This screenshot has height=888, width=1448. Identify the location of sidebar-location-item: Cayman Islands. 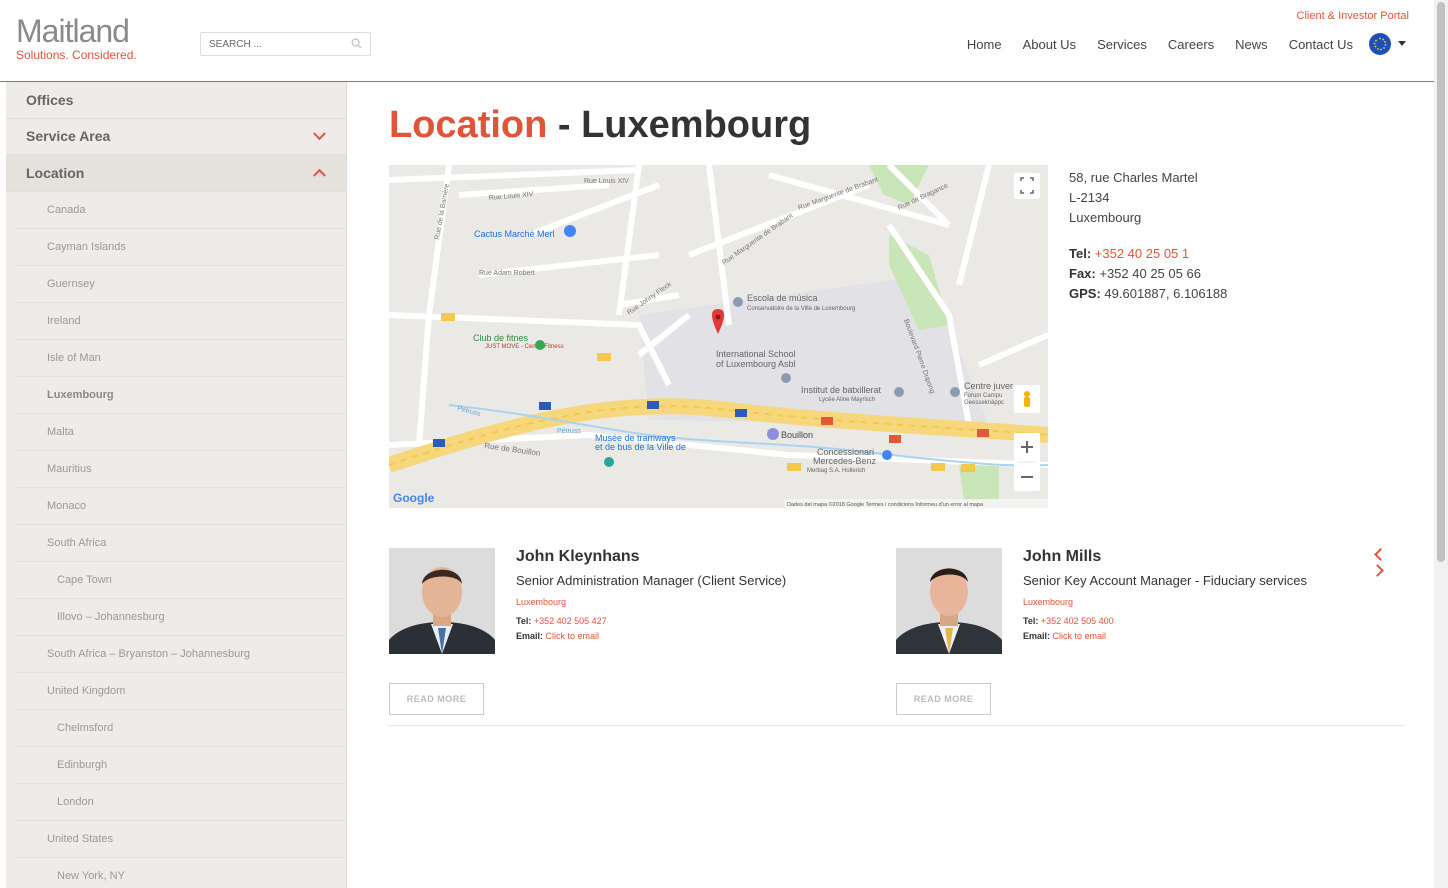
(181, 247).